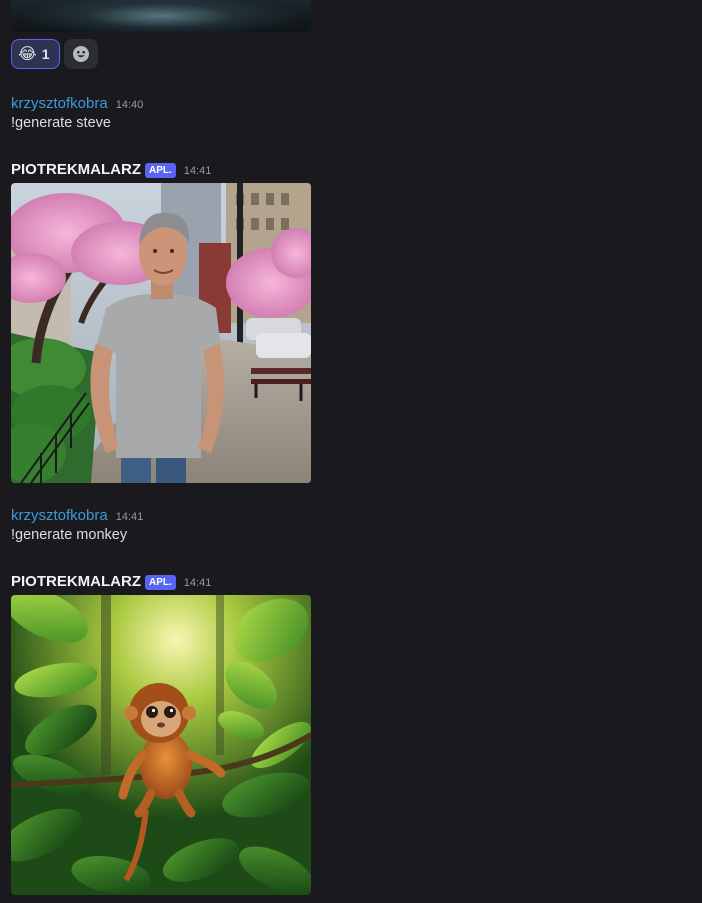 Image resolution: width=702 pixels, height=903 pixels. I want to click on reactions-bar: 😂 1, so click(54, 54).